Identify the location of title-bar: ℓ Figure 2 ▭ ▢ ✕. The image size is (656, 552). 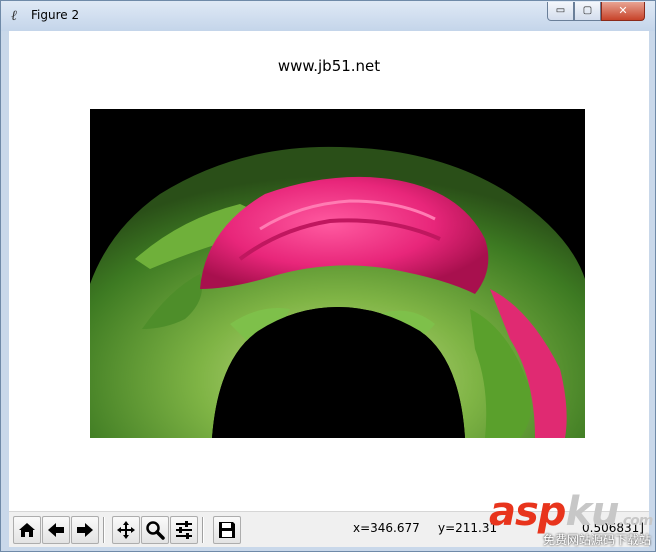
(328, 16).